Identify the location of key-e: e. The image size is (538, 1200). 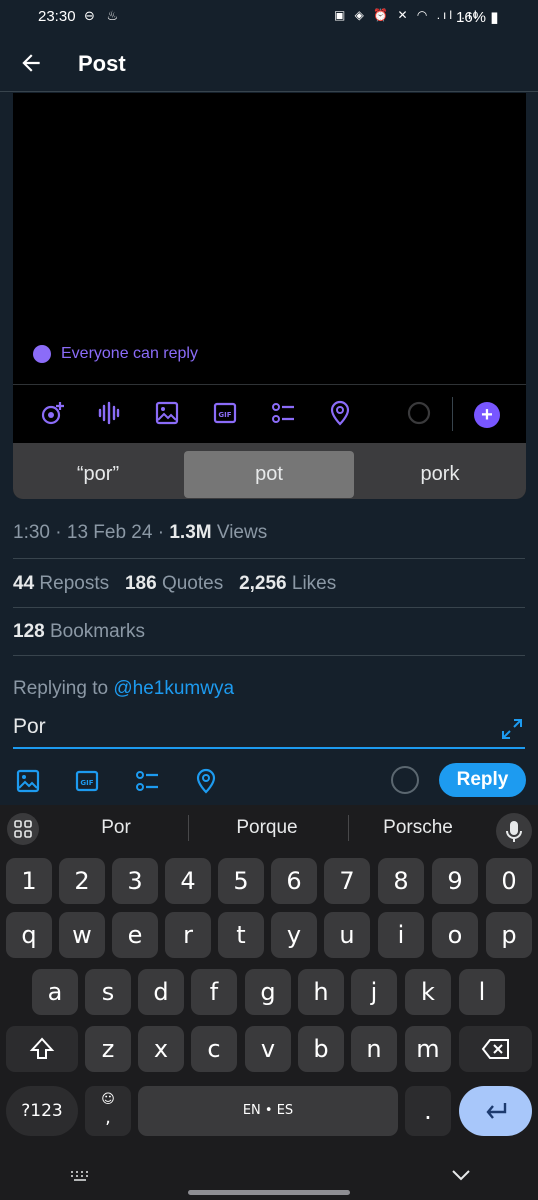
(135, 935).